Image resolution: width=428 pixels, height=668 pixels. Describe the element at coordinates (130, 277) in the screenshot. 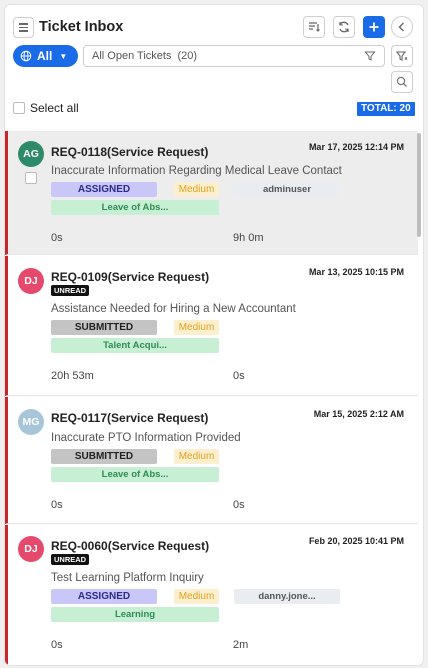

I see `ticket-request-id: REQ-0109(Service Request)` at that location.